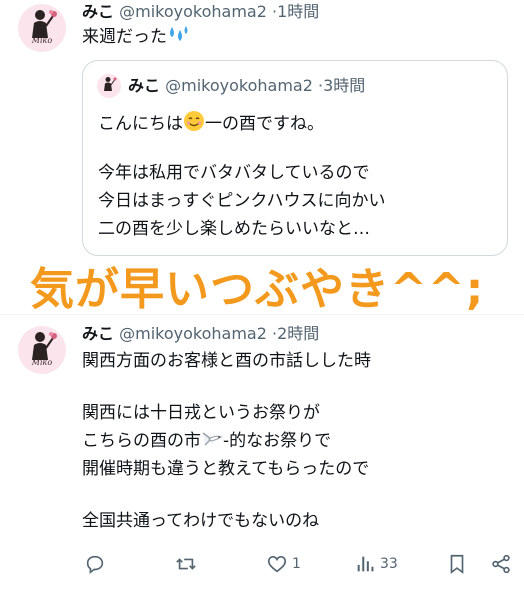 Image resolution: width=524 pixels, height=592 pixels. Describe the element at coordinates (140, 124) in the screenshot. I see `quote-line-1-start: こんにちは` at that location.